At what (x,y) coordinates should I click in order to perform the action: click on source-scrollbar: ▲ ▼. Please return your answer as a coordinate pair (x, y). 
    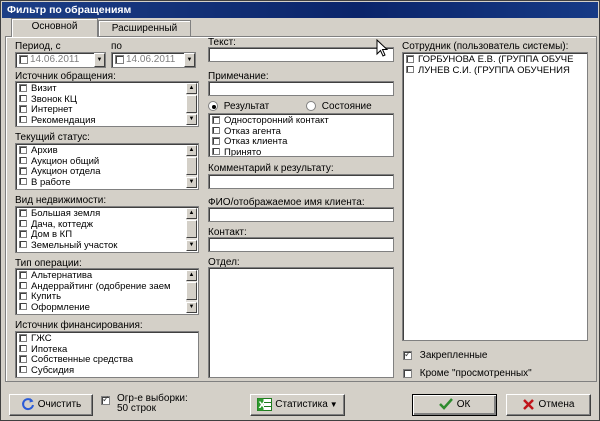
    Looking at the image, I should click on (191, 104).